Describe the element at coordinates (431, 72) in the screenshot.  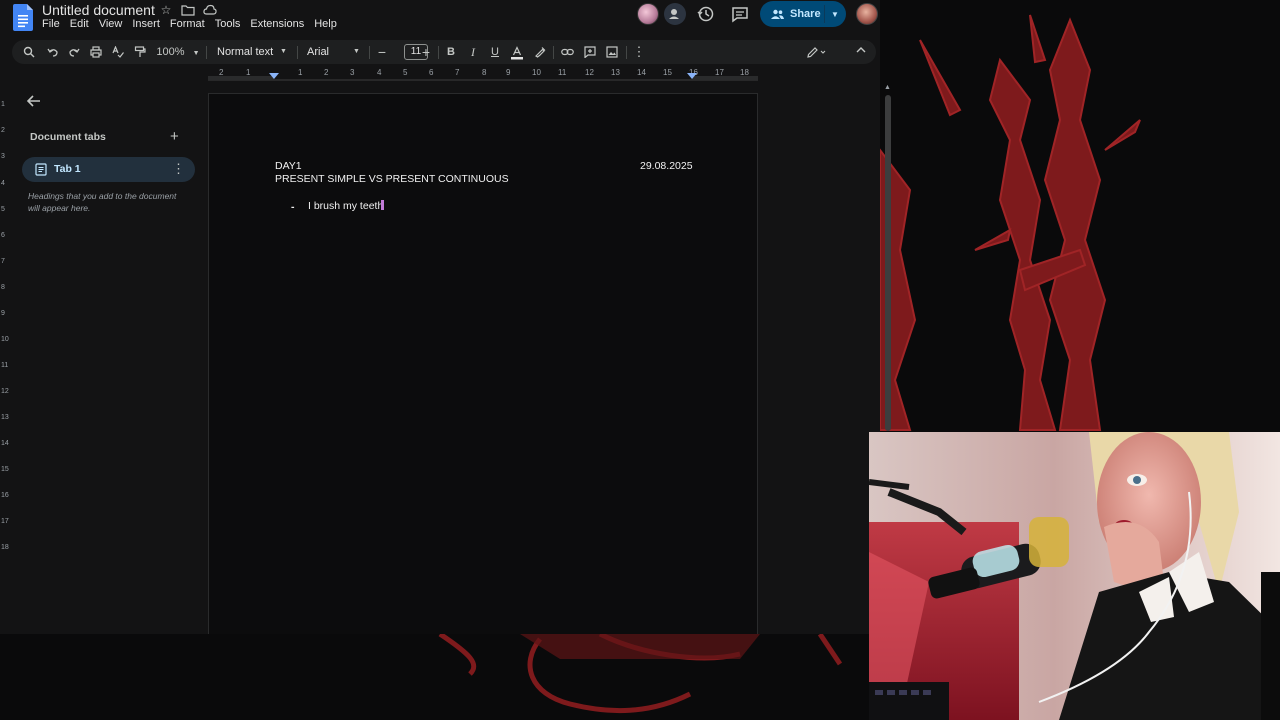
I see `ruler-tick: 6` at that location.